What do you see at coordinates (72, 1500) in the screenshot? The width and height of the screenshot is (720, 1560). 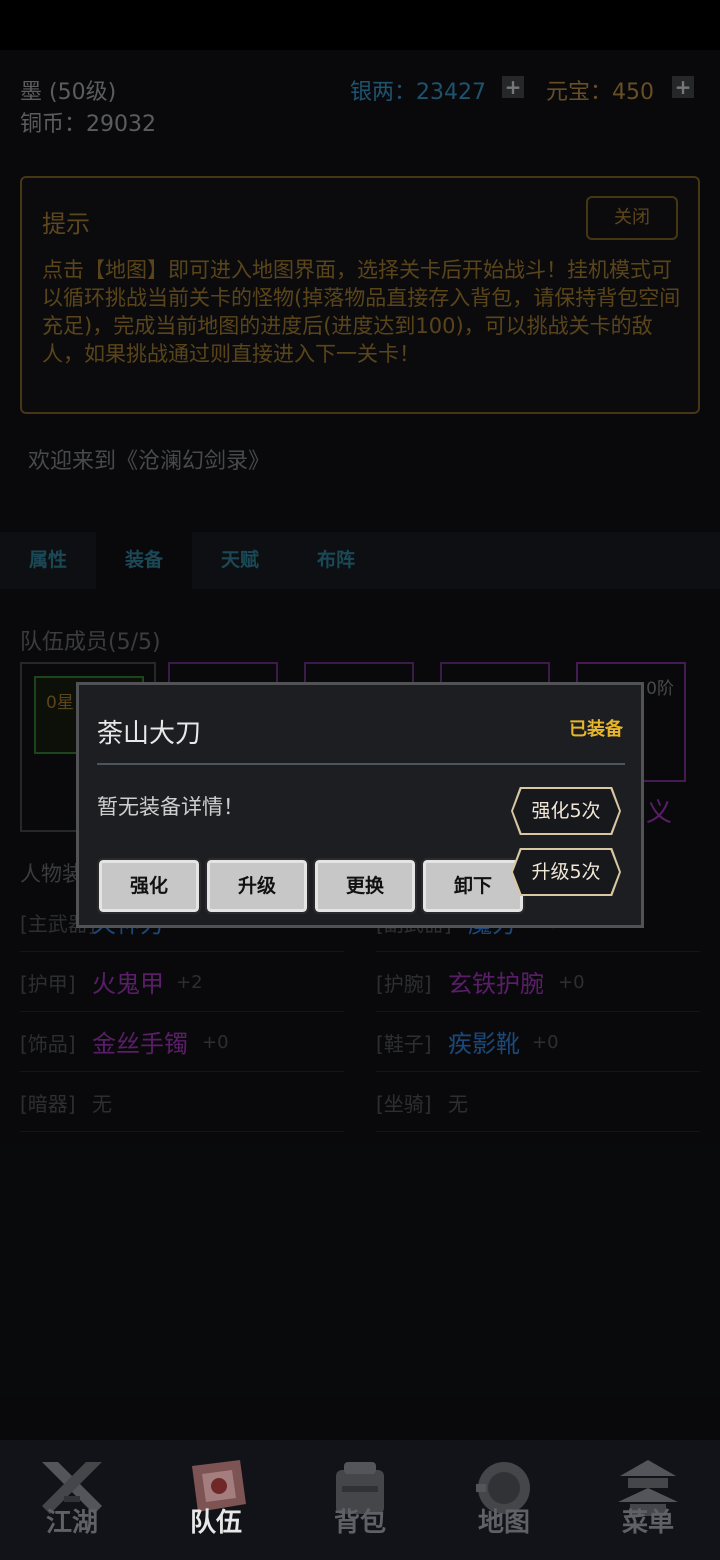 I see `nav-jianghu: 江湖` at bounding box center [72, 1500].